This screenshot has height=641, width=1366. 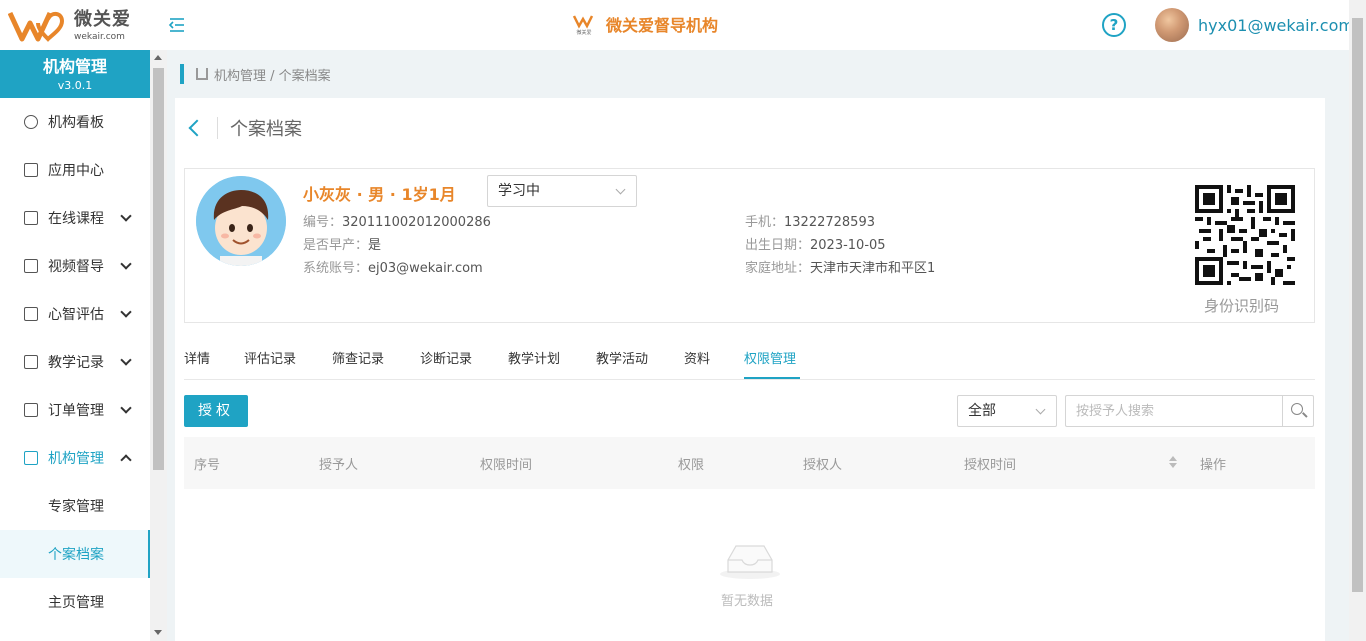 I want to click on sidebar-scrollbar, so click(x=158, y=345).